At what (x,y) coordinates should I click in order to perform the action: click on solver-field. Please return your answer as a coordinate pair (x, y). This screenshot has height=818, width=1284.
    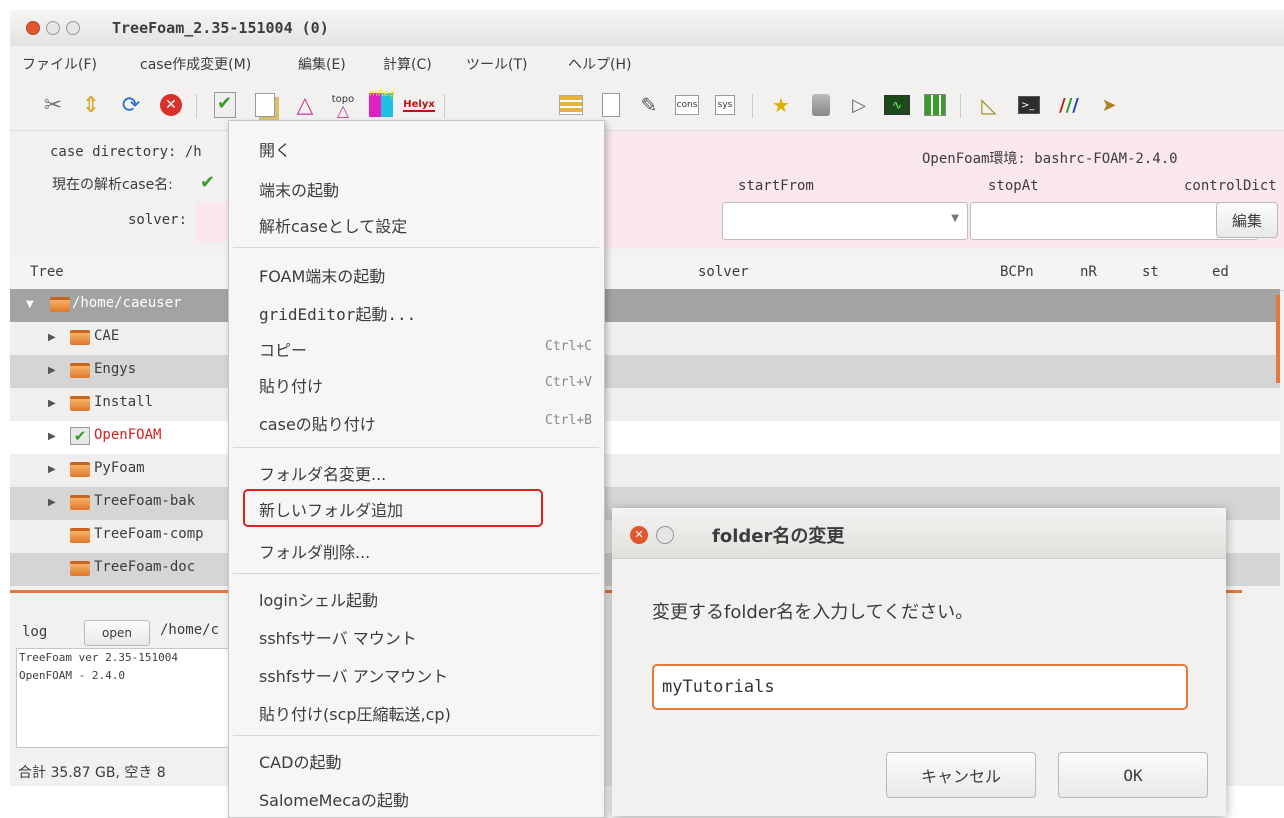
    Looking at the image, I should click on (212, 222).